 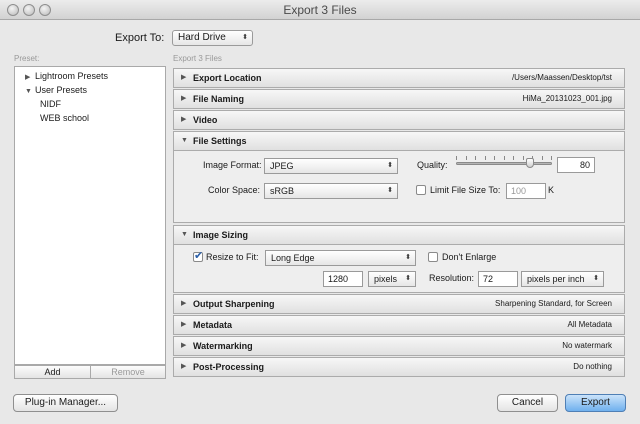 I want to click on limit-file-size-unit: K, so click(x=551, y=190).